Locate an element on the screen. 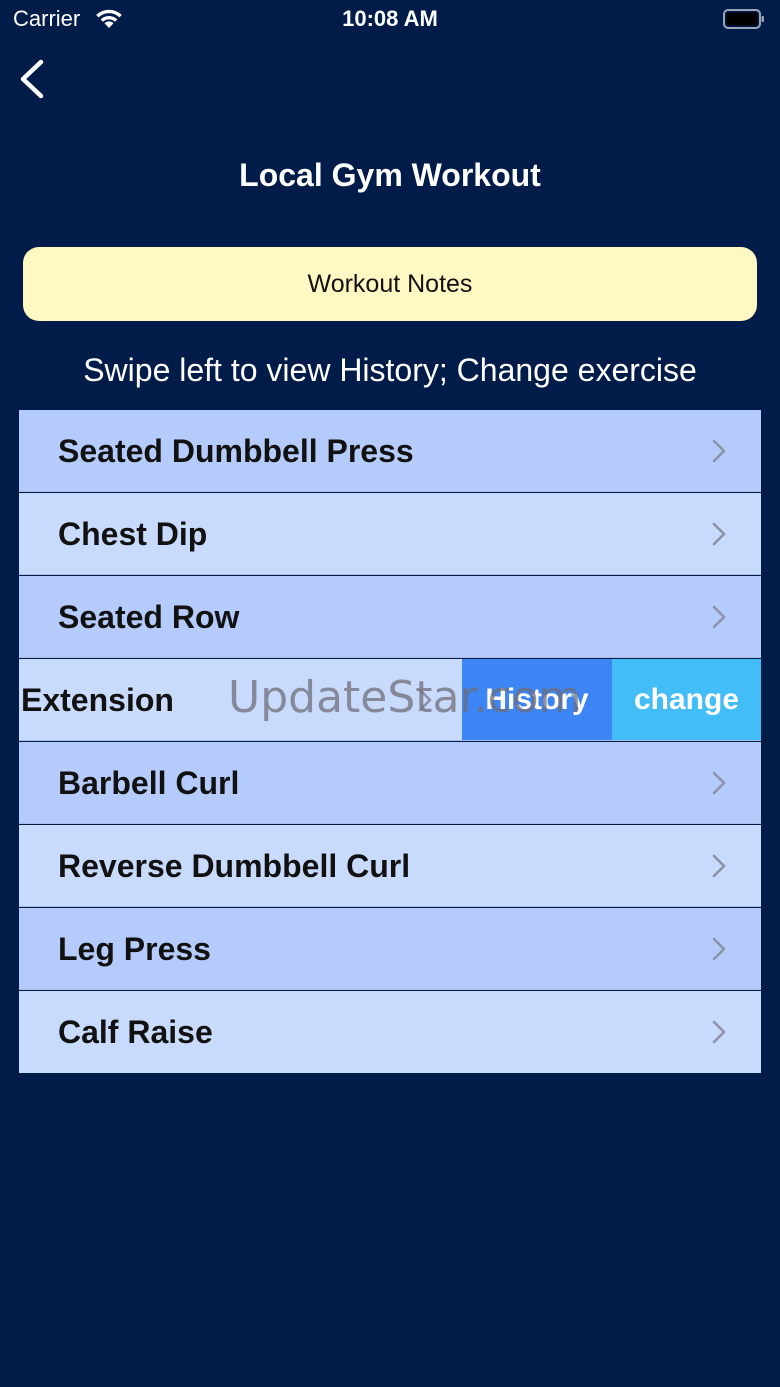  change-action-button: change is located at coordinates (686, 699).